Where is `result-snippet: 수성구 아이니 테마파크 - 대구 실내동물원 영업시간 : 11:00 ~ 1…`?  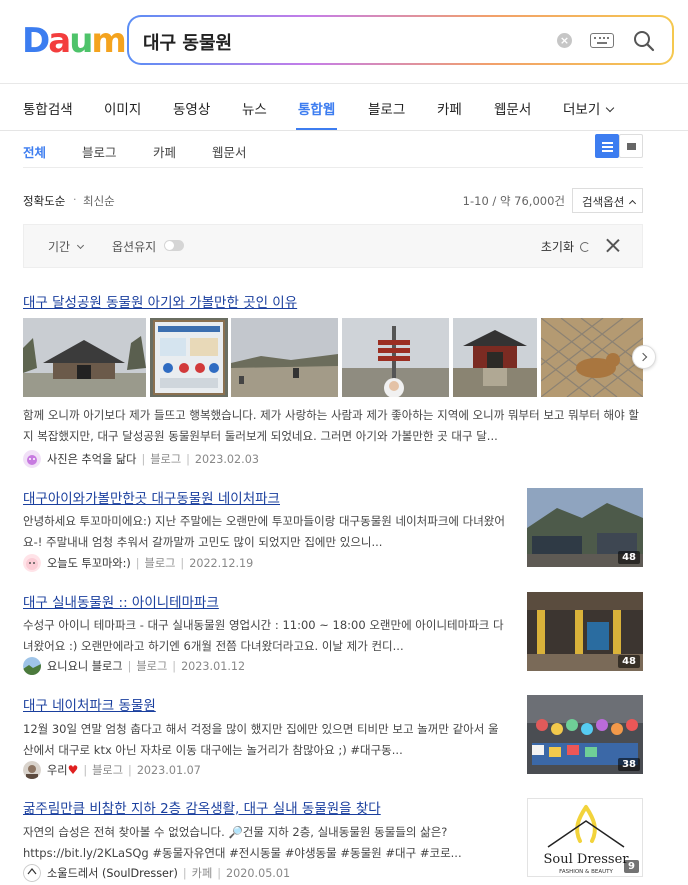 result-snippet: 수성구 아이니 테마파크 - 대구 실내동물원 영업시간 : 11:00 ~ 1… is located at coordinates (263, 635).